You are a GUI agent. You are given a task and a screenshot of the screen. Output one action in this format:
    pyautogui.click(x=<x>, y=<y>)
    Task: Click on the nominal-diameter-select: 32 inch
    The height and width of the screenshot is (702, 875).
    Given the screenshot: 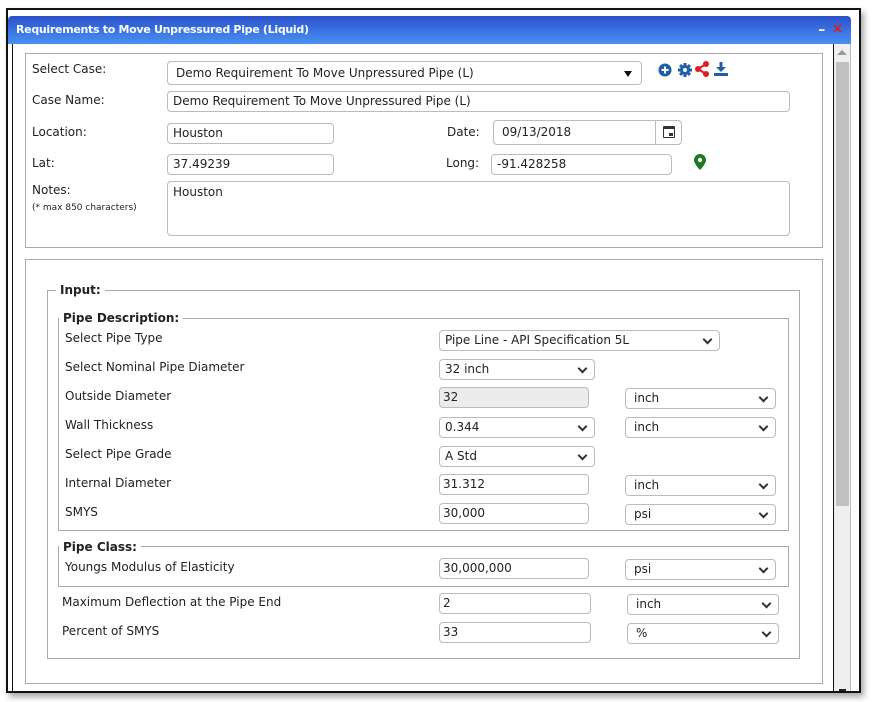 What is the action you would take?
    pyautogui.click(x=517, y=369)
    